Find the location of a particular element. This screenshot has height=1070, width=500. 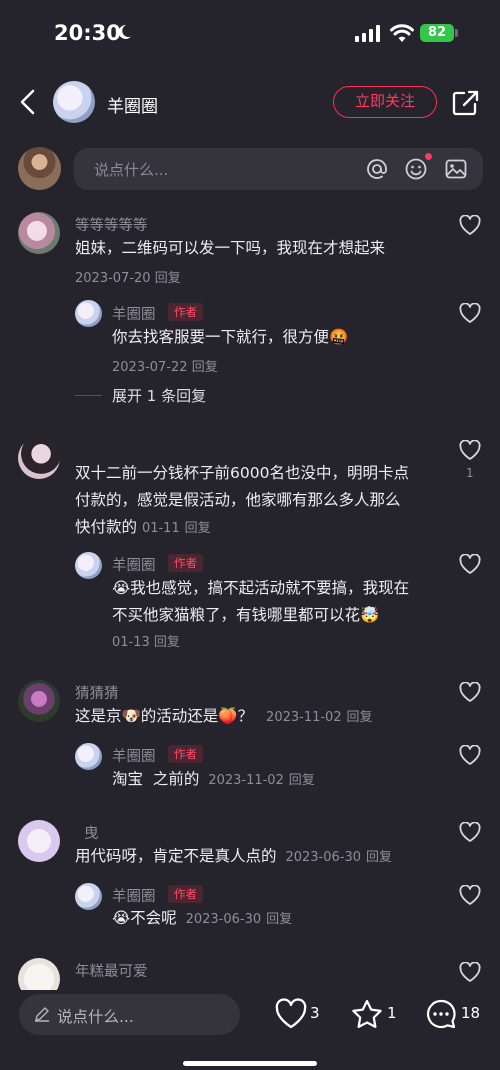

comment-date: 2023-11-02 is located at coordinates (304, 717).